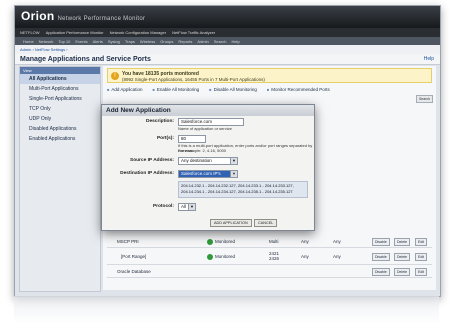  I want to click on nav-groups: Groups, so click(166, 41).